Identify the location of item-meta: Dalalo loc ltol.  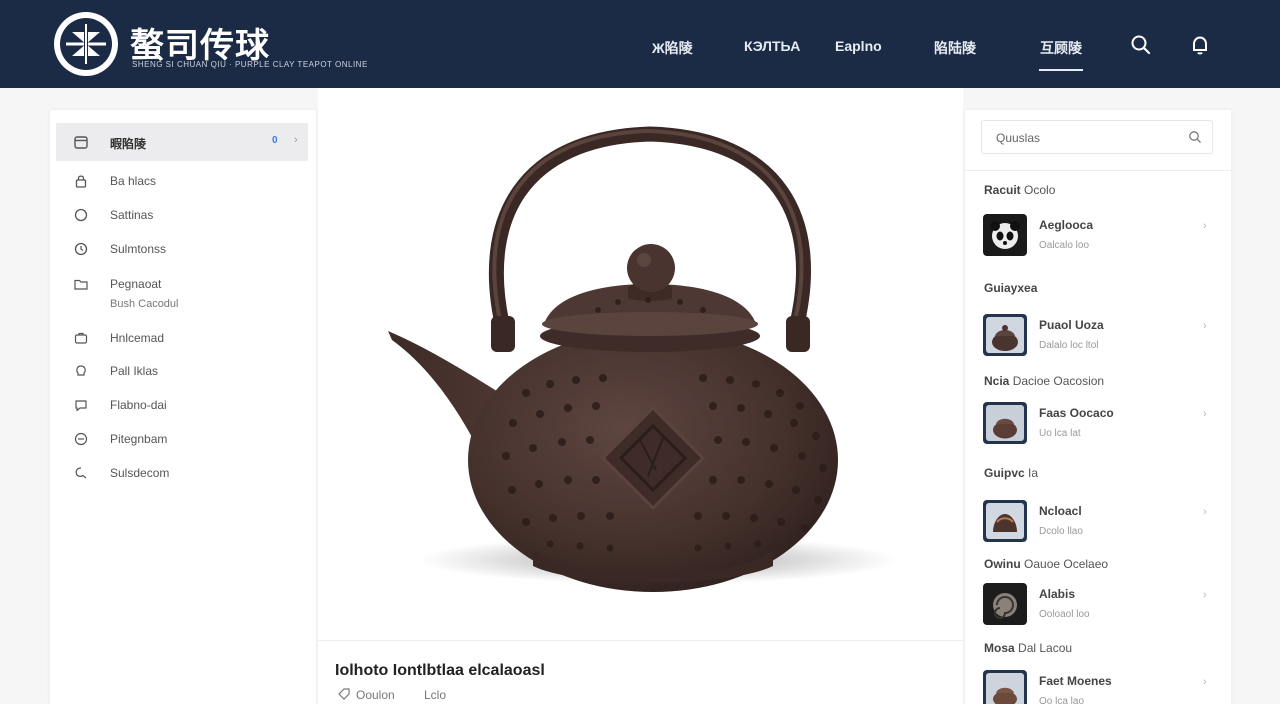
(1069, 345).